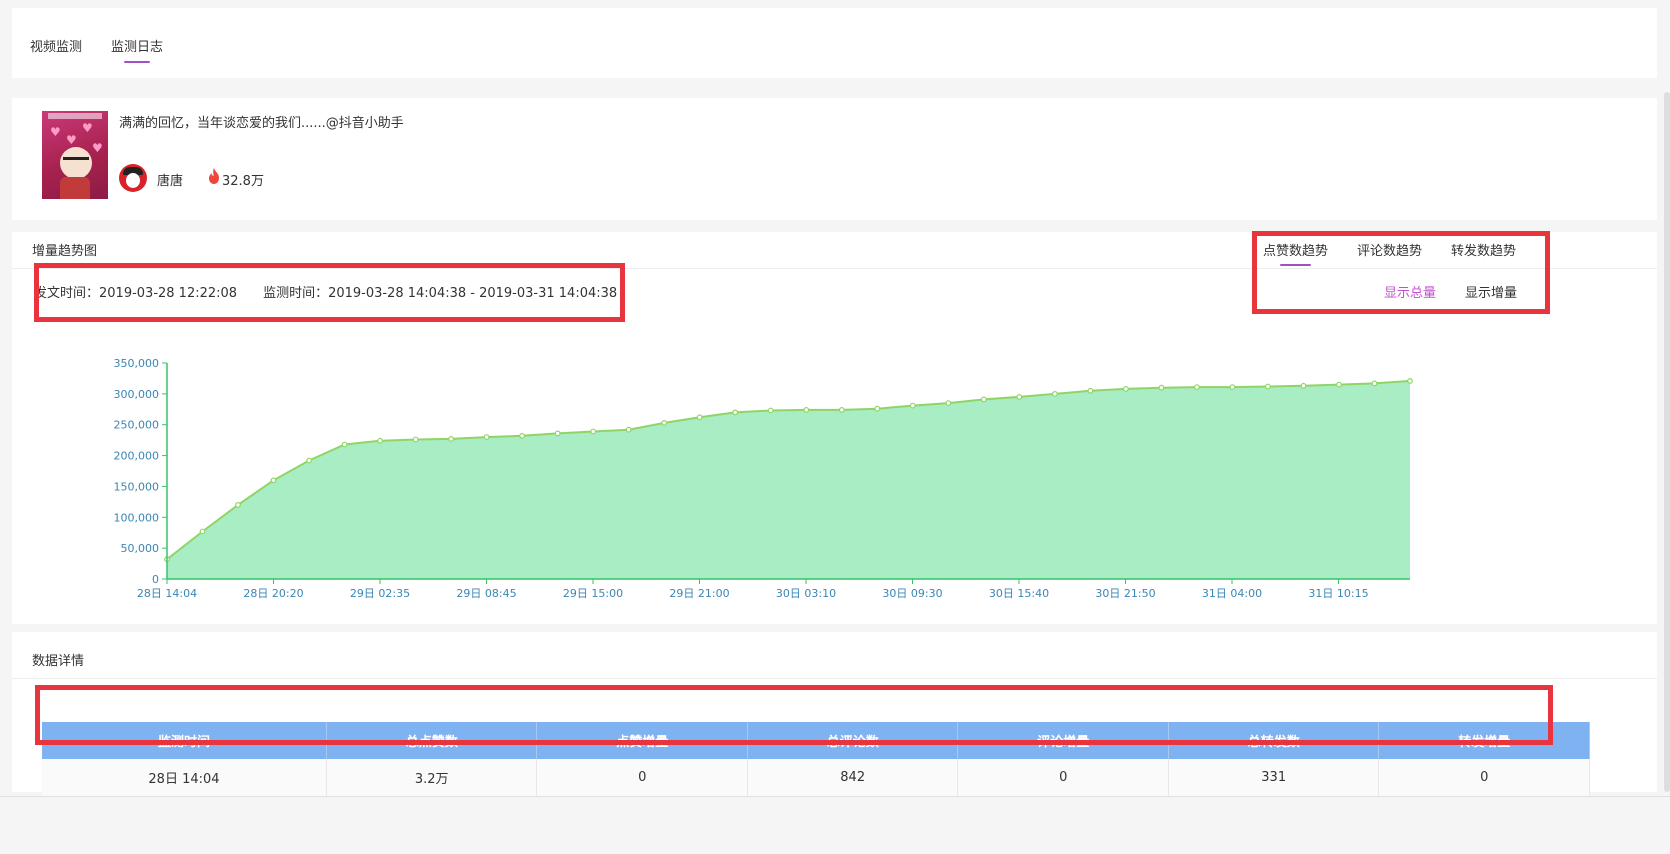 The width and height of the screenshot is (1670, 854). What do you see at coordinates (243, 181) in the screenshot?
I see `fans-count: 32.8万` at bounding box center [243, 181].